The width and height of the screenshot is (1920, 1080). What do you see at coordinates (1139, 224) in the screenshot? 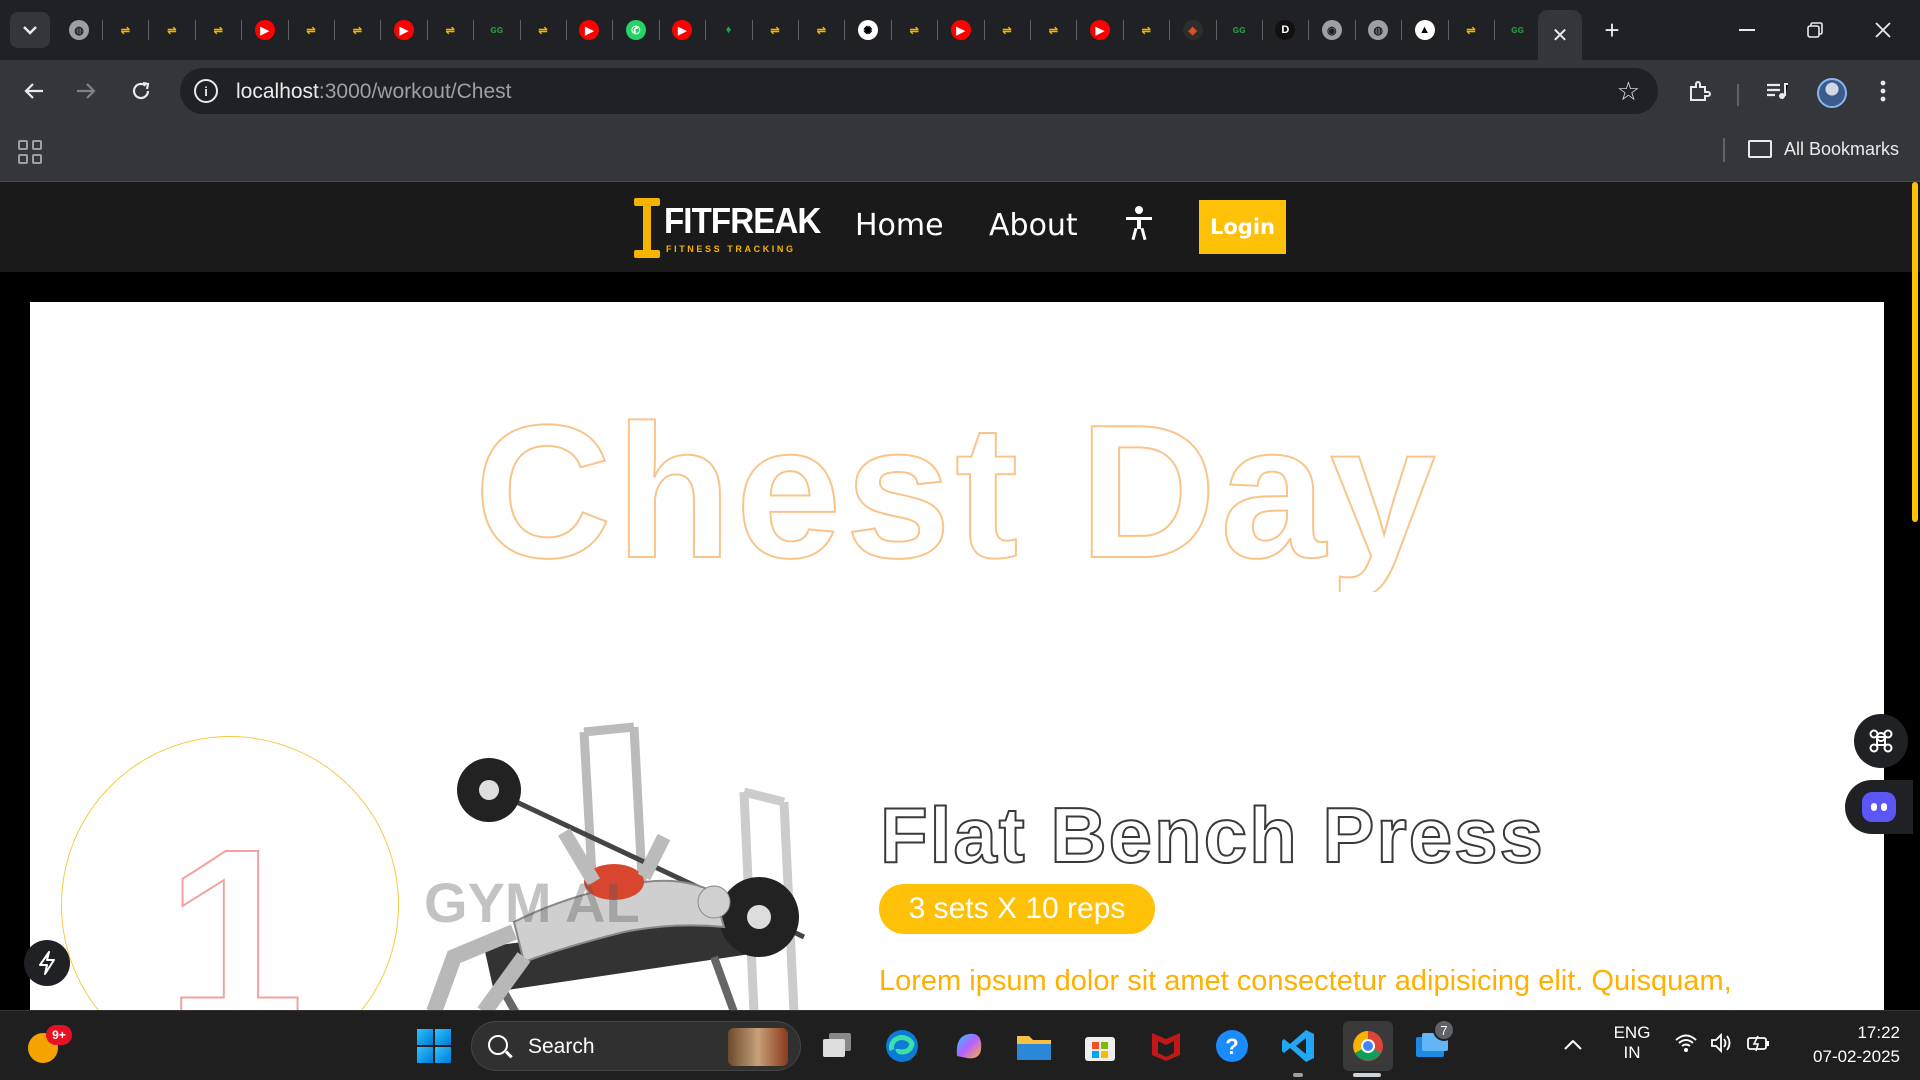
I see `accessibility-icon` at bounding box center [1139, 224].